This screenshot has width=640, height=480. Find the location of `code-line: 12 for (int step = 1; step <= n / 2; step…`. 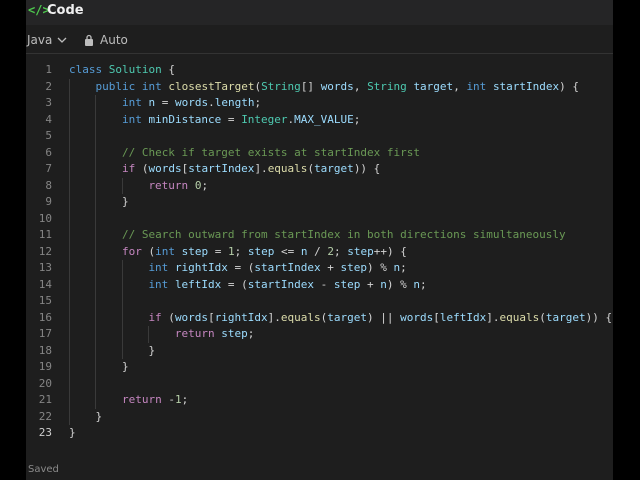

code-line: 12 for (int step = 1; step <= n / 2; step… is located at coordinates (319, 251).